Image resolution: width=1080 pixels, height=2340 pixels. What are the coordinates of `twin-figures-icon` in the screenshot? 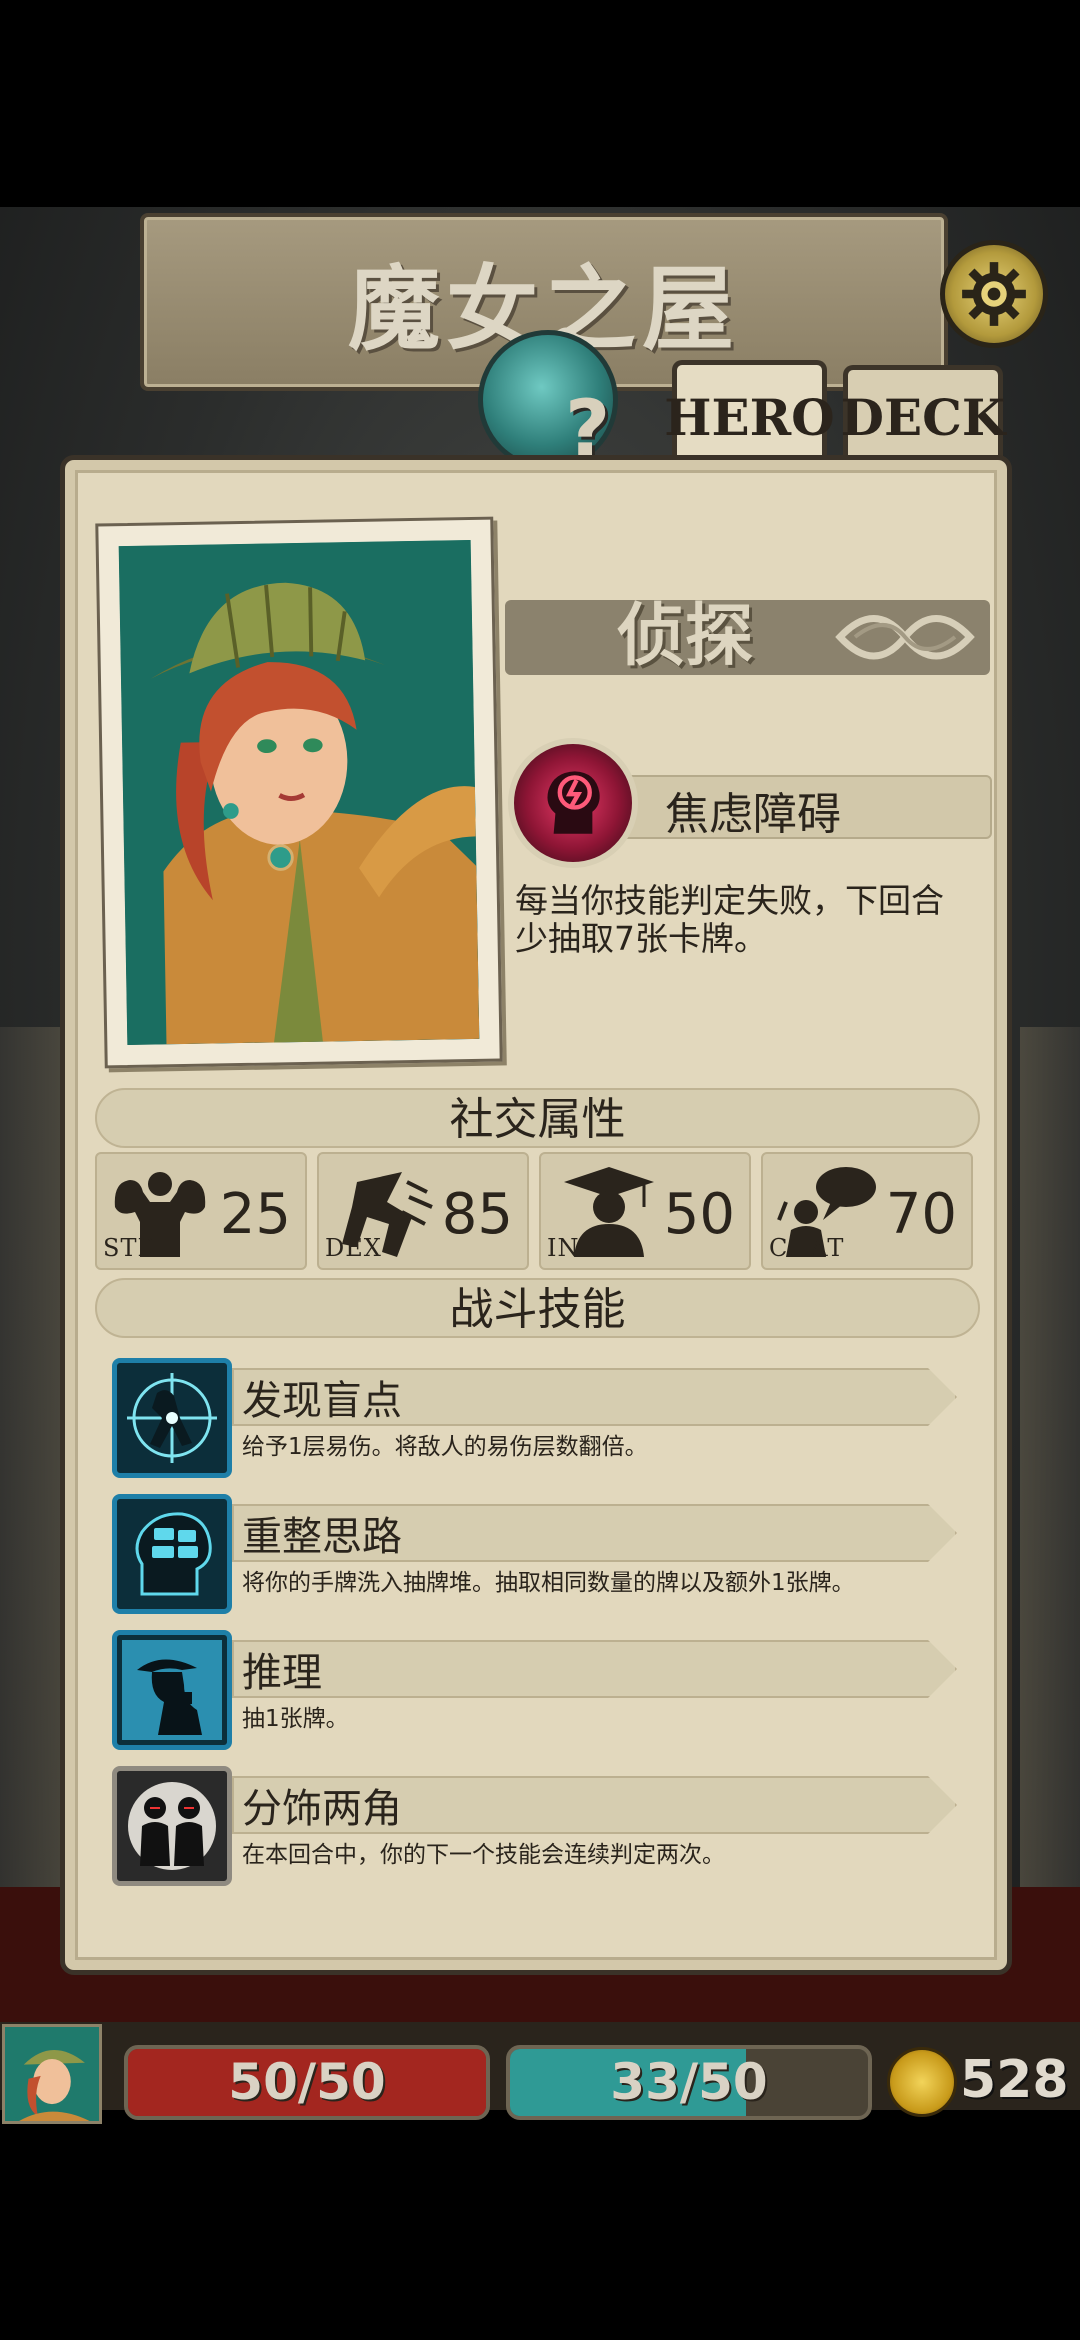 It's located at (172, 1826).